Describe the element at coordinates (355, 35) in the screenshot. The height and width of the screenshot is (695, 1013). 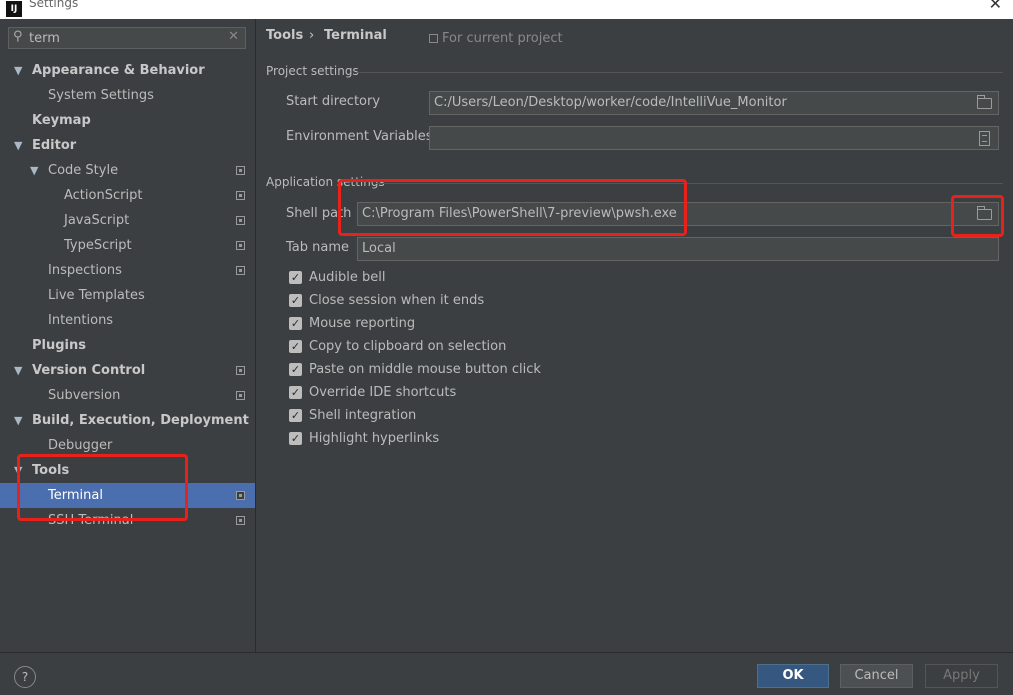
I see `breadcrumb-current: Terminal` at that location.